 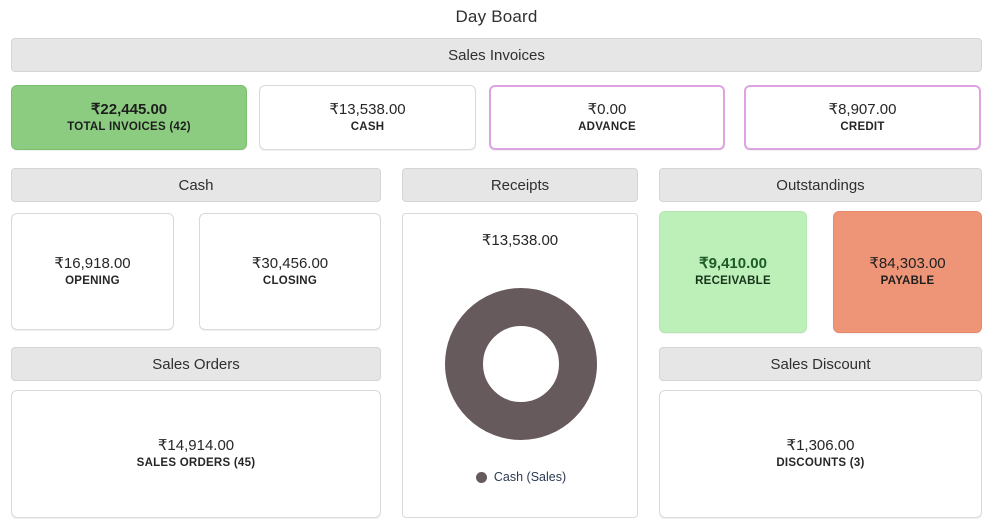 What do you see at coordinates (290, 280) in the screenshot?
I see `card-cash-closing-label: CLOSING` at bounding box center [290, 280].